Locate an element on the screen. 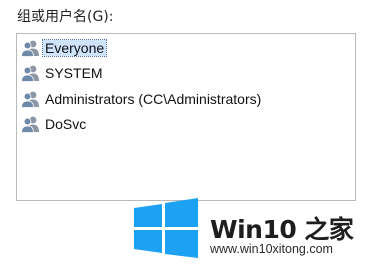 This screenshot has width=365, height=273. list-item-dosvc: DoSvc is located at coordinates (54, 124).